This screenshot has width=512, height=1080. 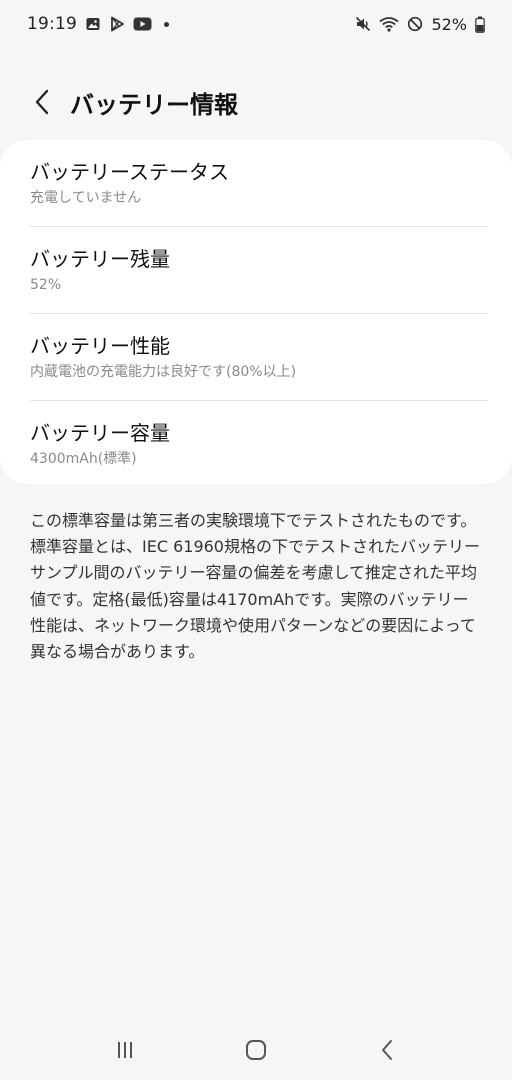 I want to click on back-button, so click(x=42, y=102).